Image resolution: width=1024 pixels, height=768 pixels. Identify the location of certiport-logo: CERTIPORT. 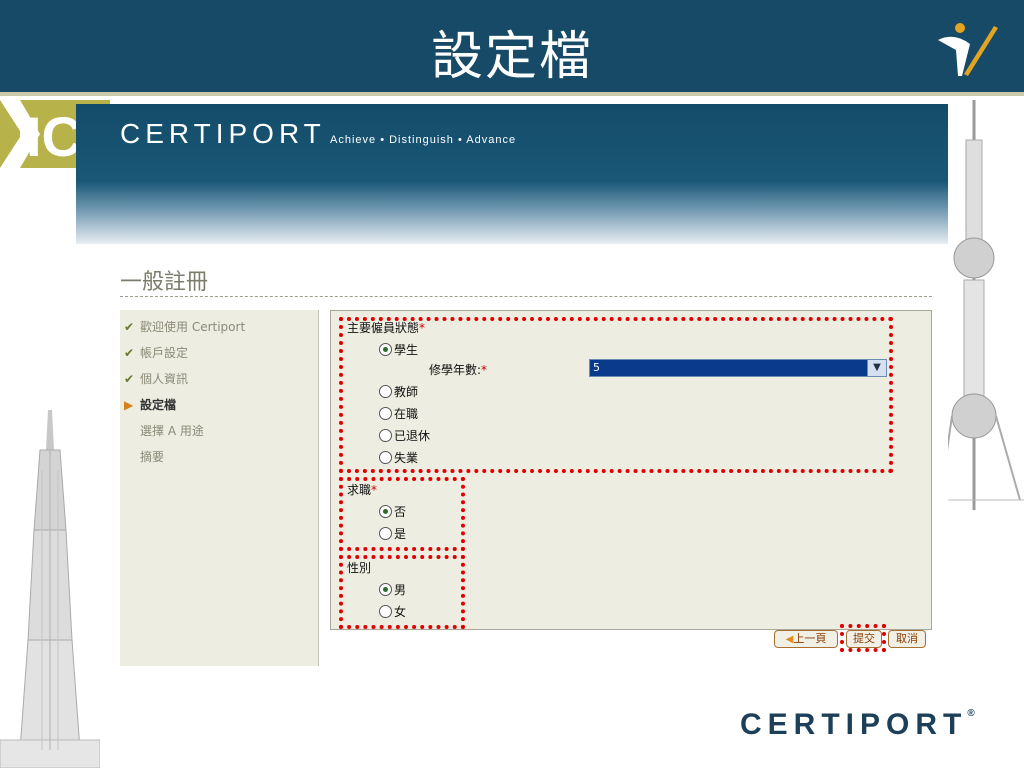
(223, 134).